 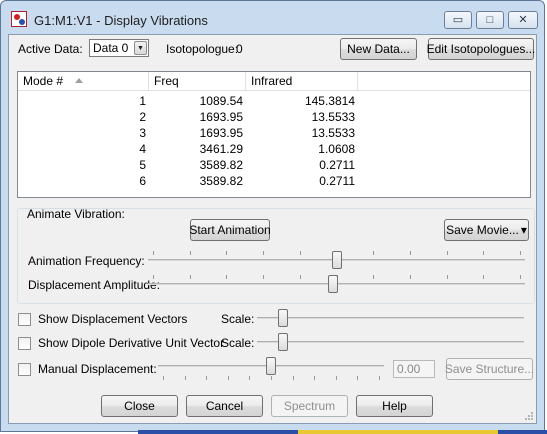 I want to click on cancel-button: Cancel, so click(x=224, y=406).